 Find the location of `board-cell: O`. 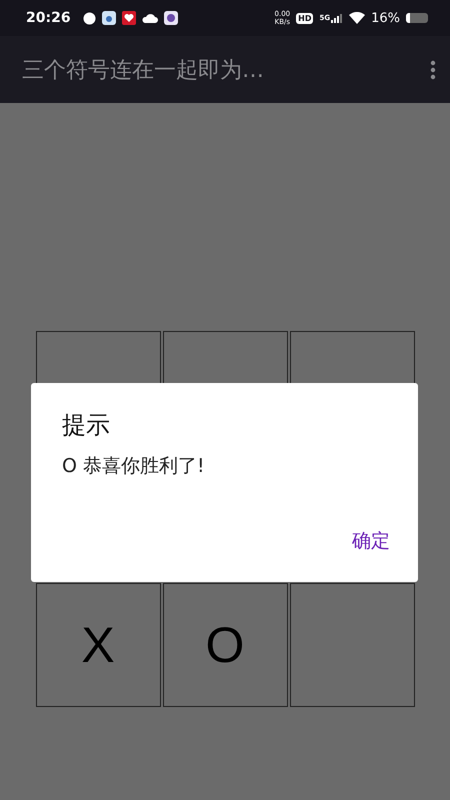

board-cell: O is located at coordinates (225, 645).